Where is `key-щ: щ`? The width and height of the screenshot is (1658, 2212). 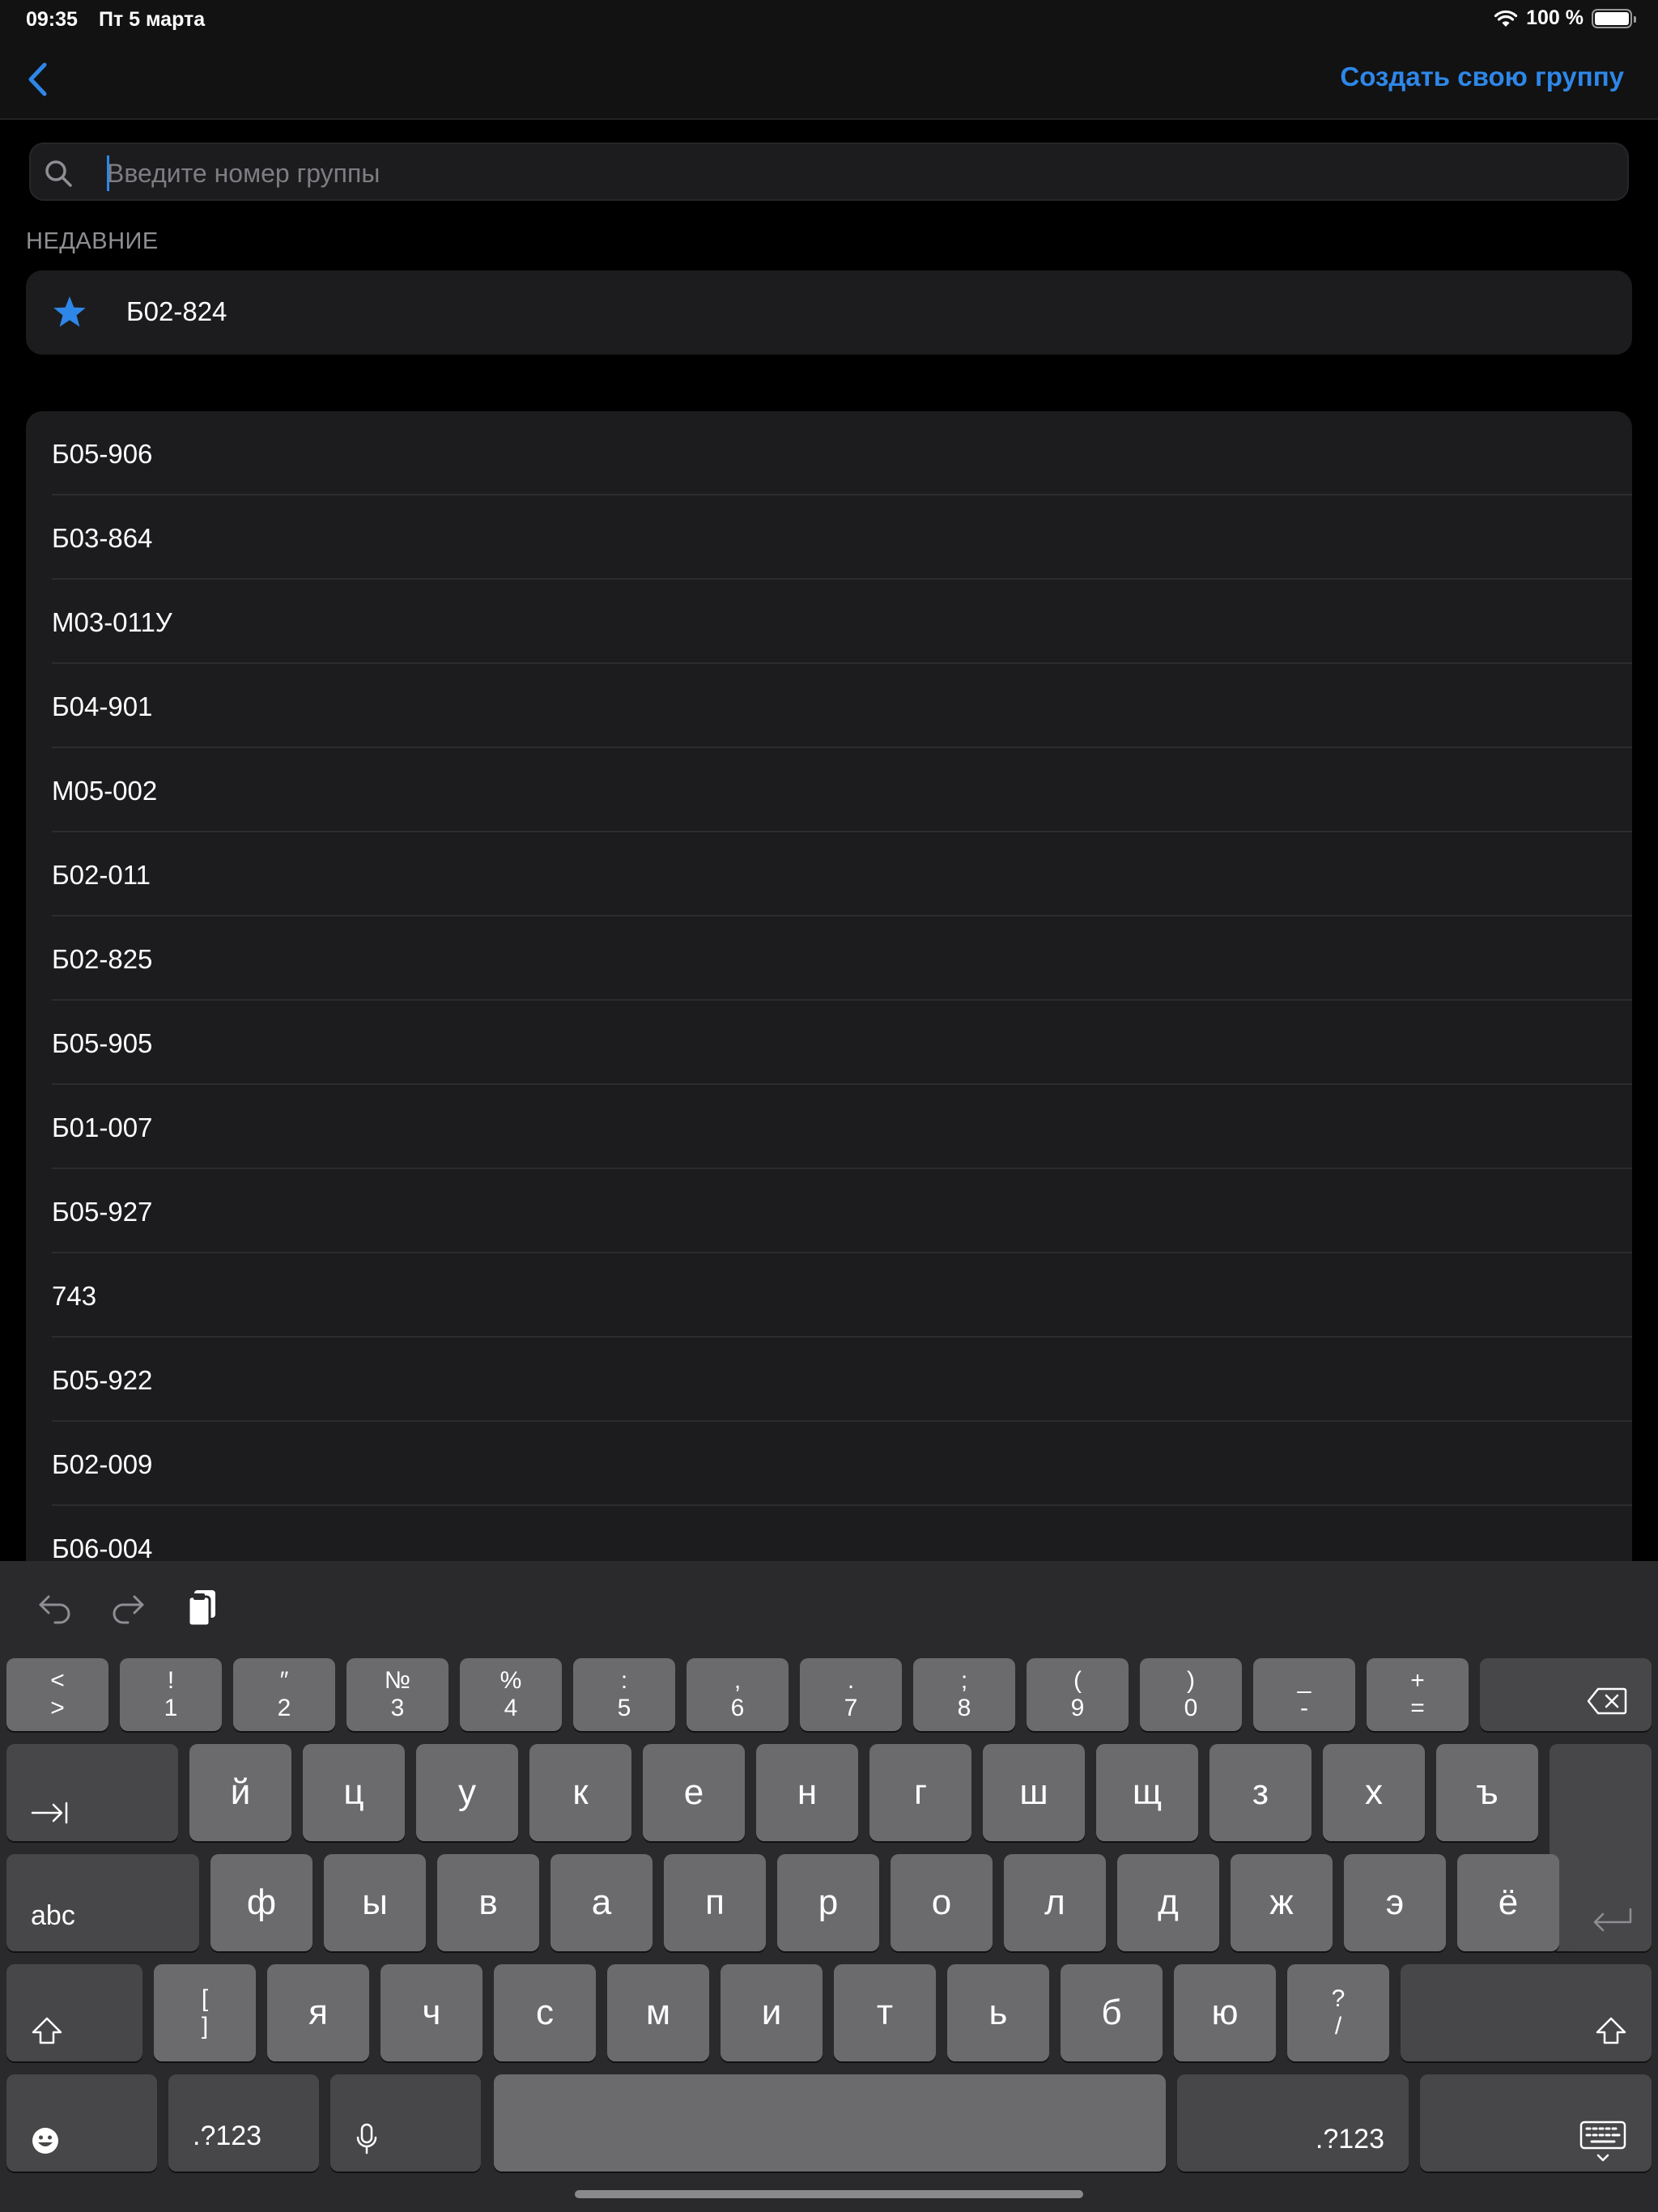
key-щ: щ is located at coordinates (1147, 1793).